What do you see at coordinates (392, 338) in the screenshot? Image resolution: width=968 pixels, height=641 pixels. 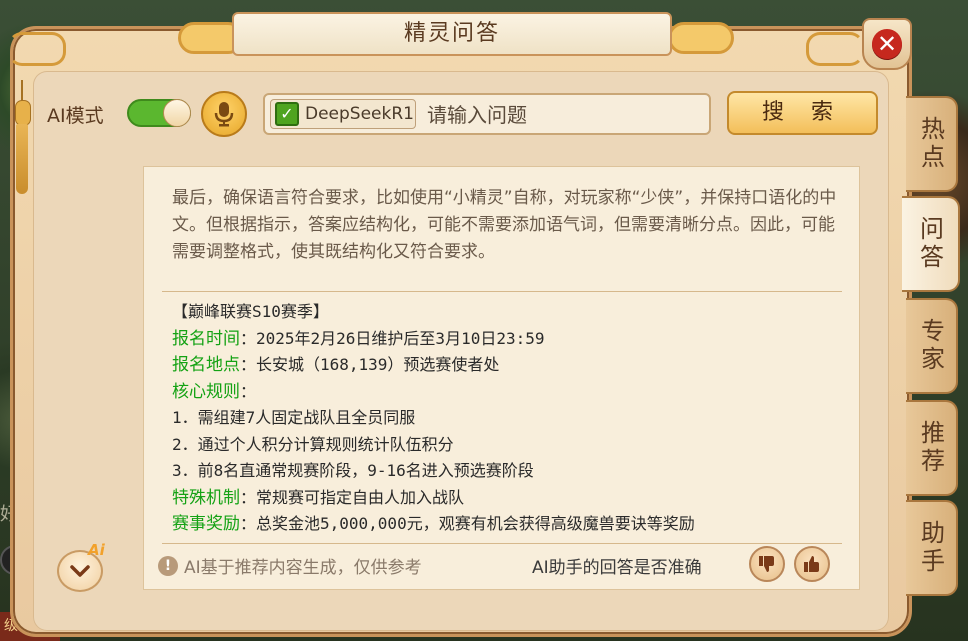 I see `signup-time-value: ：2025年2月26日维护后至3月10日23:59` at bounding box center [392, 338].